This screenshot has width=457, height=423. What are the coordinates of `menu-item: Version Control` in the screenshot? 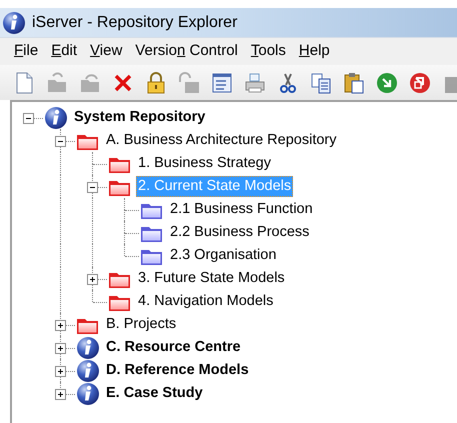 It's located at (187, 51).